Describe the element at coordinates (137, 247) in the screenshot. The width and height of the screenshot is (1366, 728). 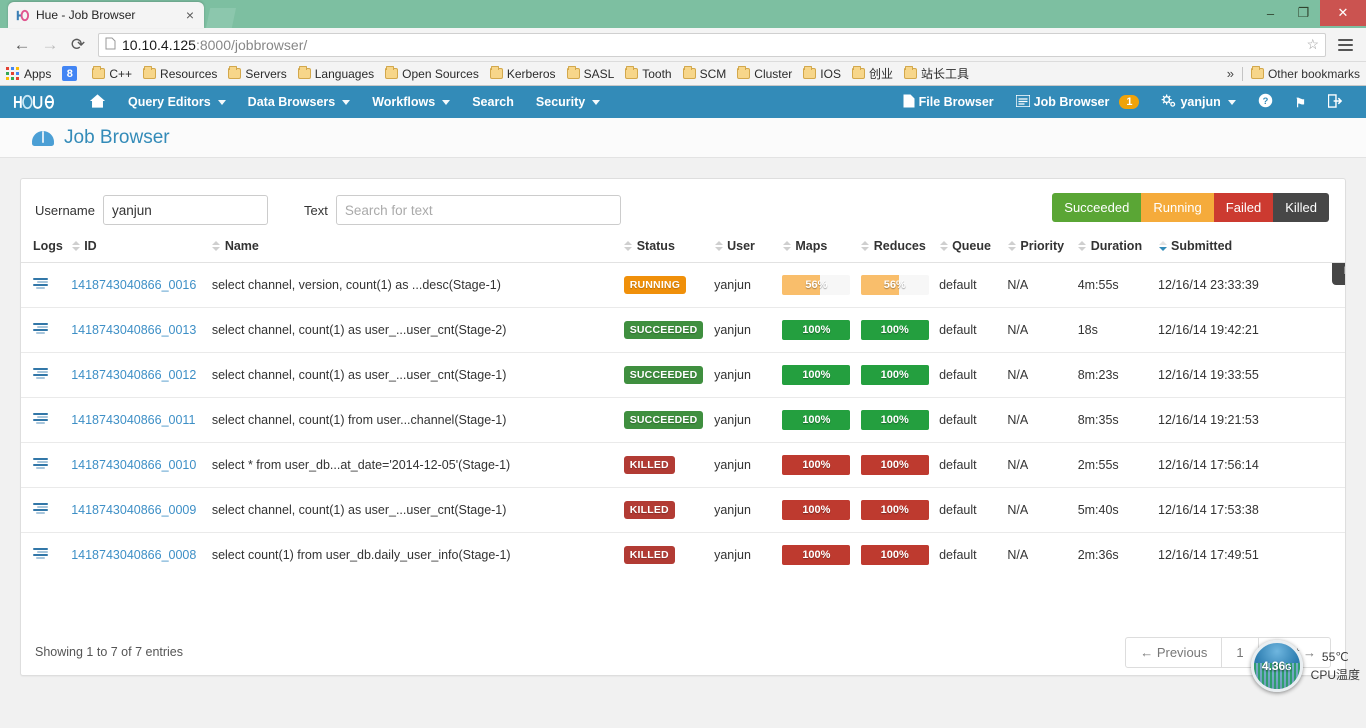
I see `col-id: ID` at that location.